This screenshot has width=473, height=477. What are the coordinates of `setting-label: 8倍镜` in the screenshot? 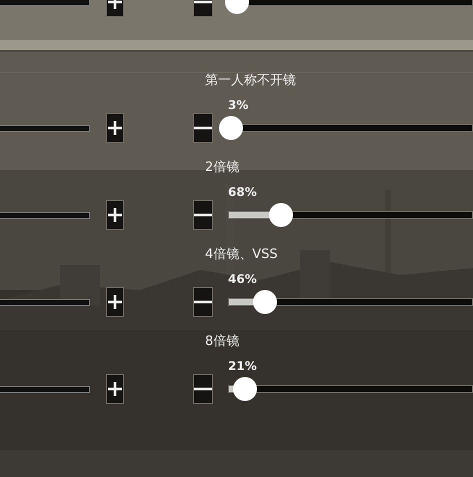 It's located at (222, 342).